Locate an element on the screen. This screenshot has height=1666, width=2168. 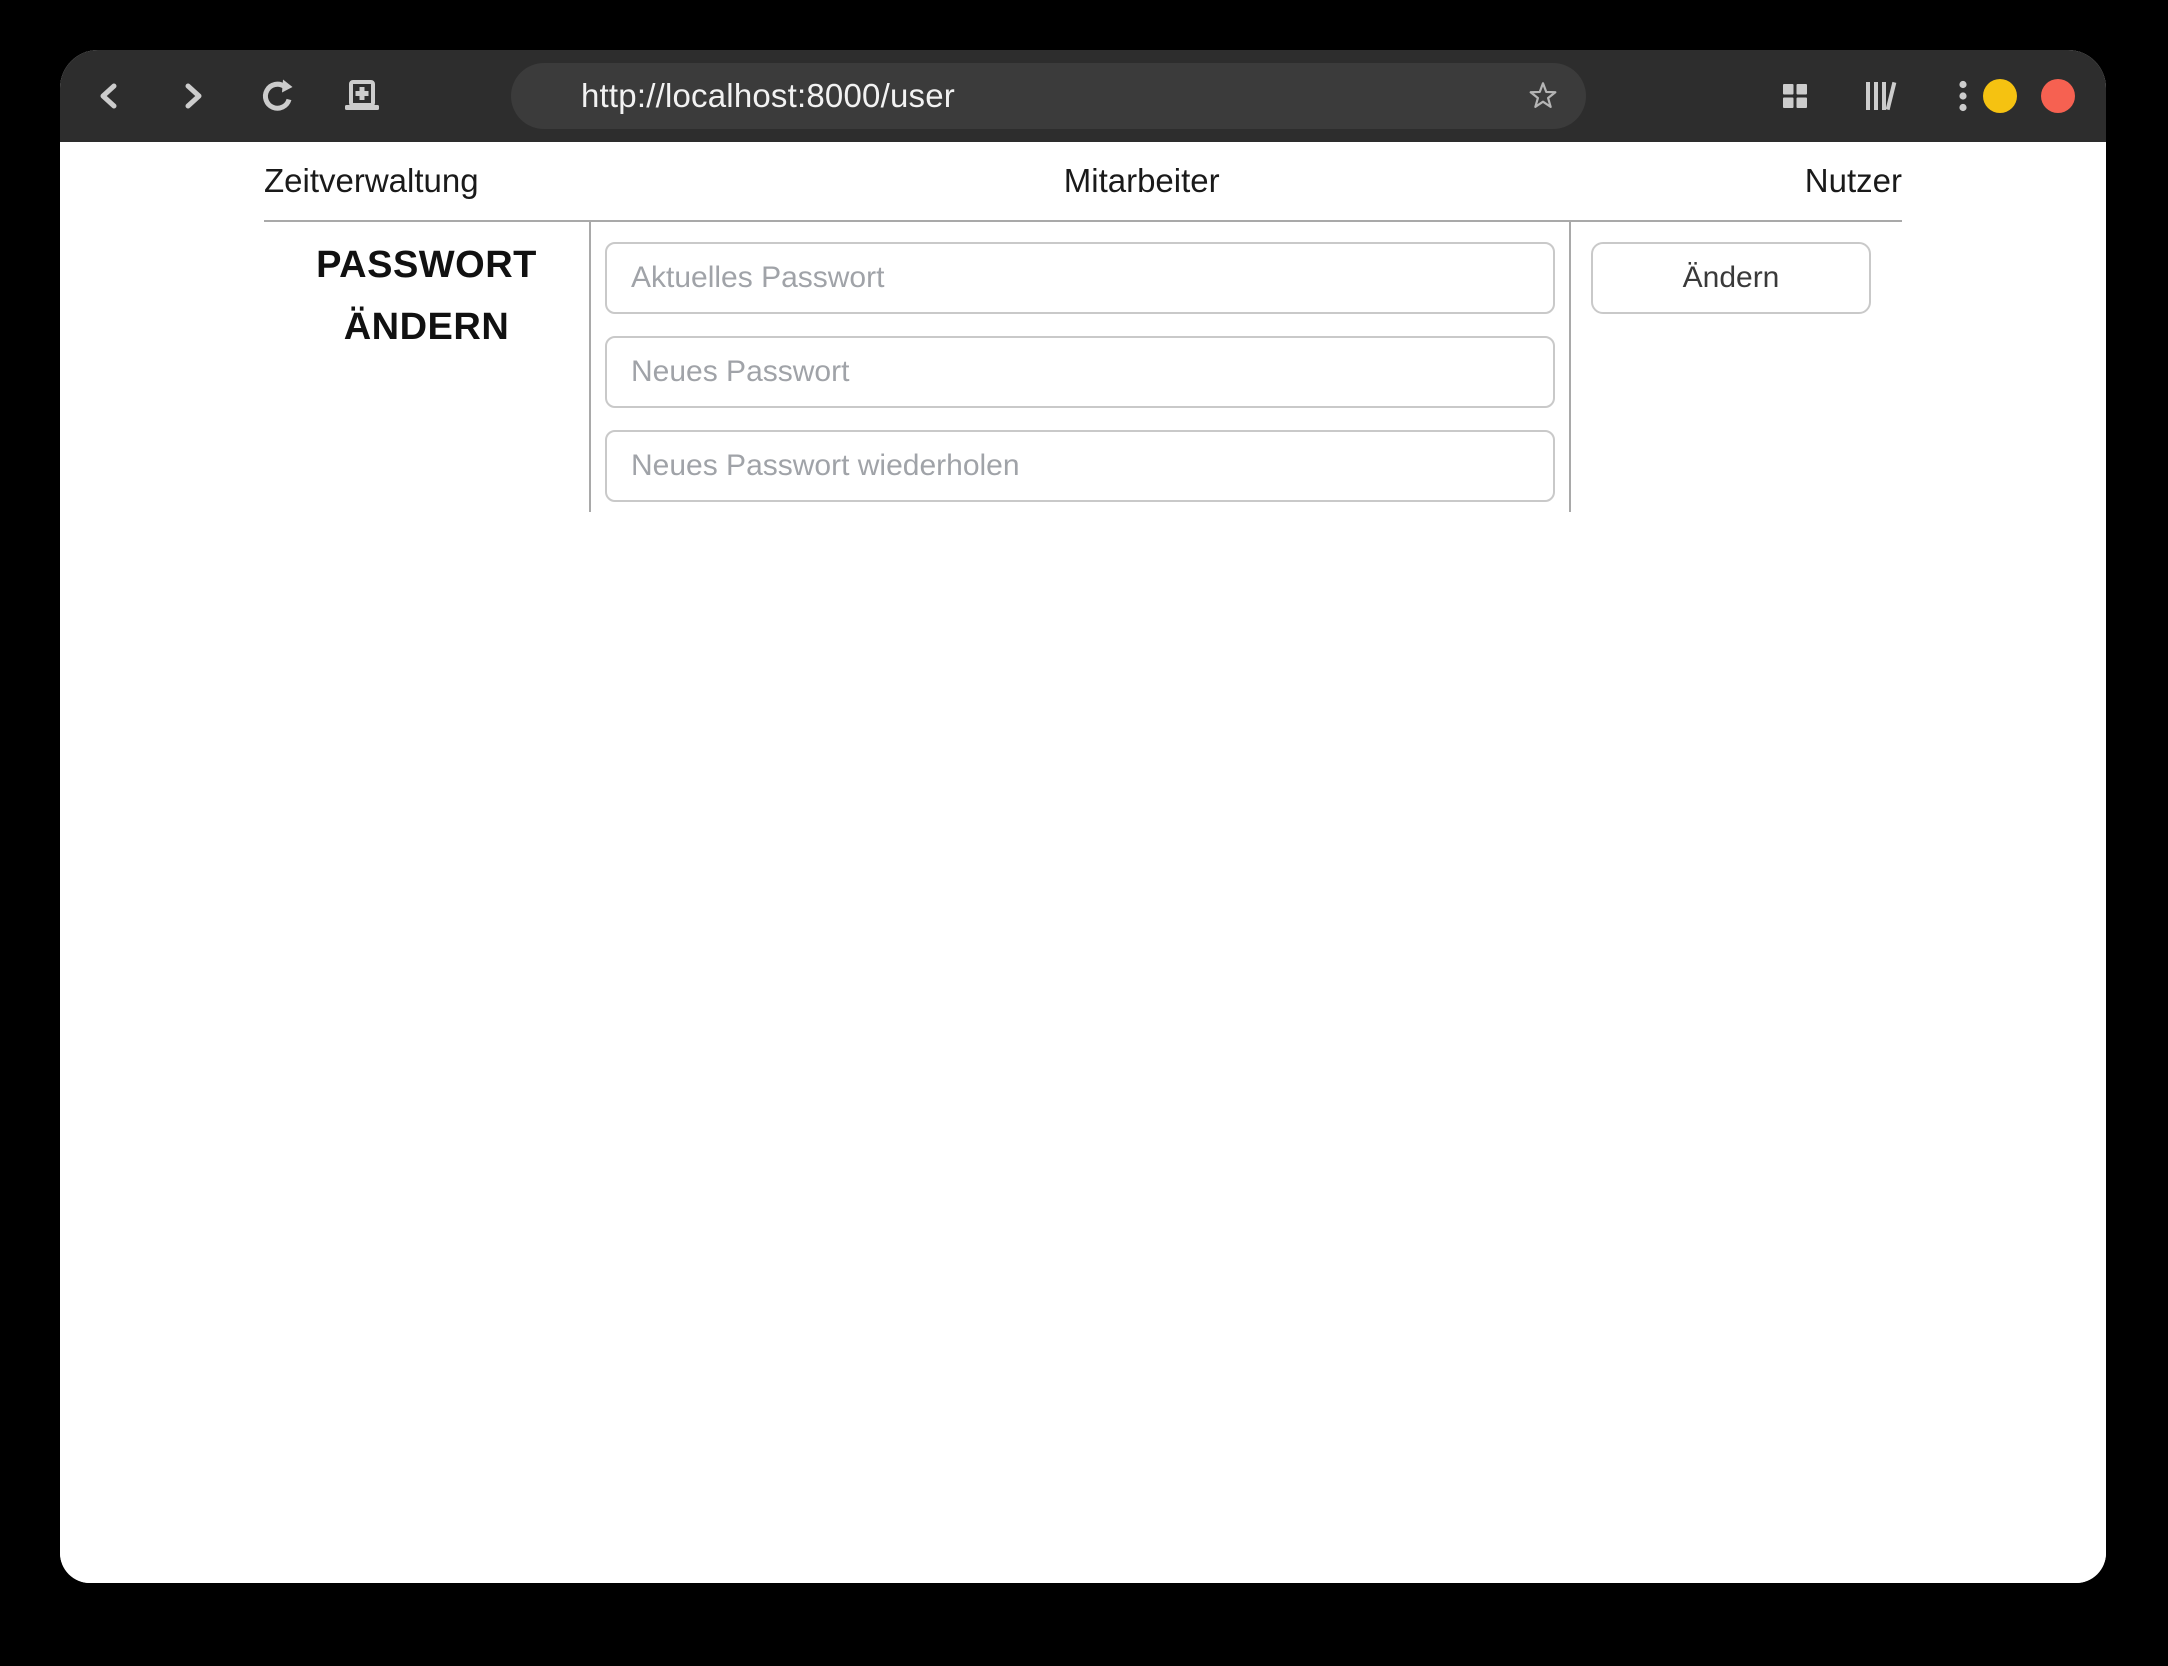
back-icon is located at coordinates (108, 96).